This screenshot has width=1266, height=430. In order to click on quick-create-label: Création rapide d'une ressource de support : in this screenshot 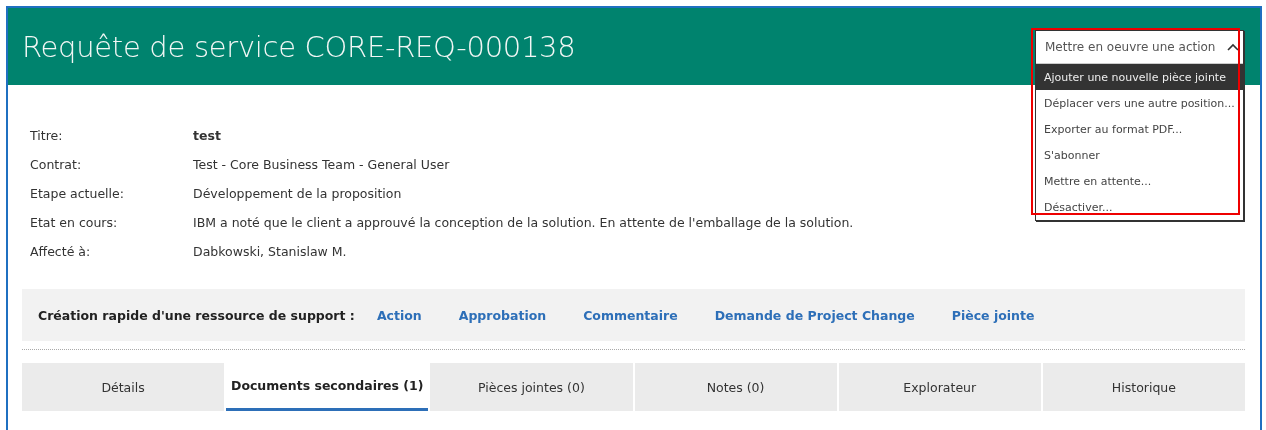, I will do `click(196, 315)`.